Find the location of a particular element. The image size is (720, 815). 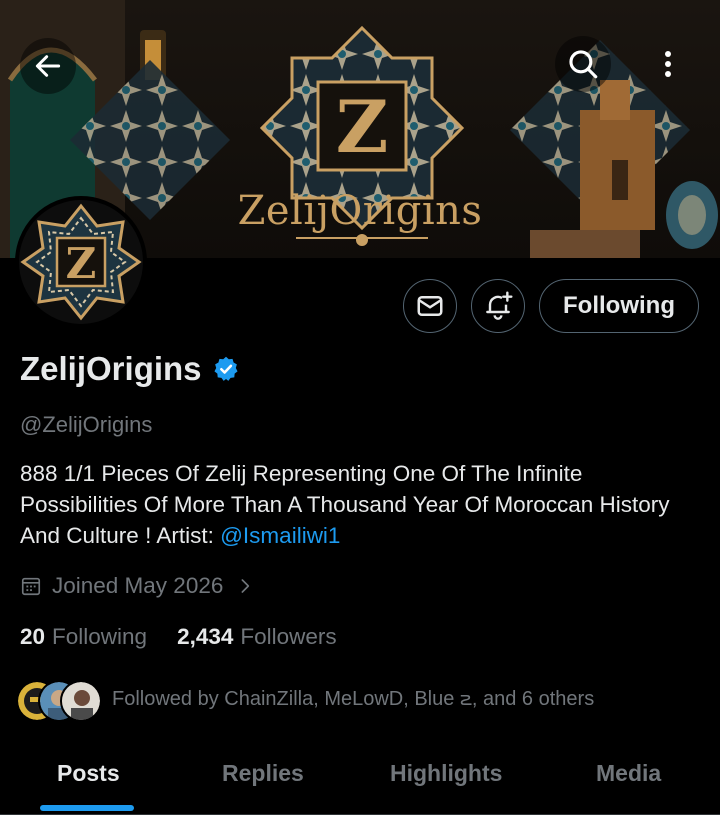

handle: @ZelijOrigins is located at coordinates (86, 424).